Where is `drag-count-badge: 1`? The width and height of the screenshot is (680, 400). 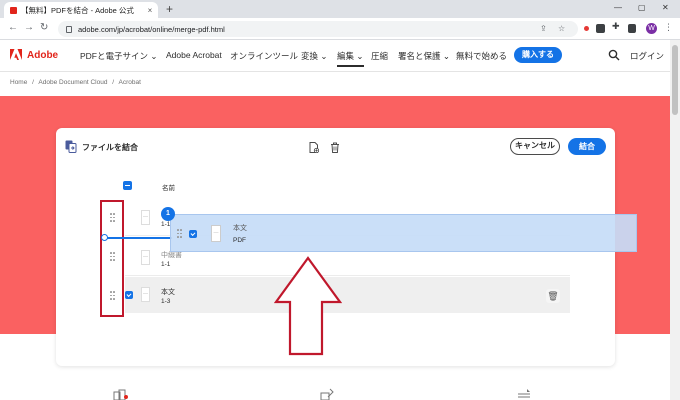
drag-count-badge: 1 is located at coordinates (168, 214).